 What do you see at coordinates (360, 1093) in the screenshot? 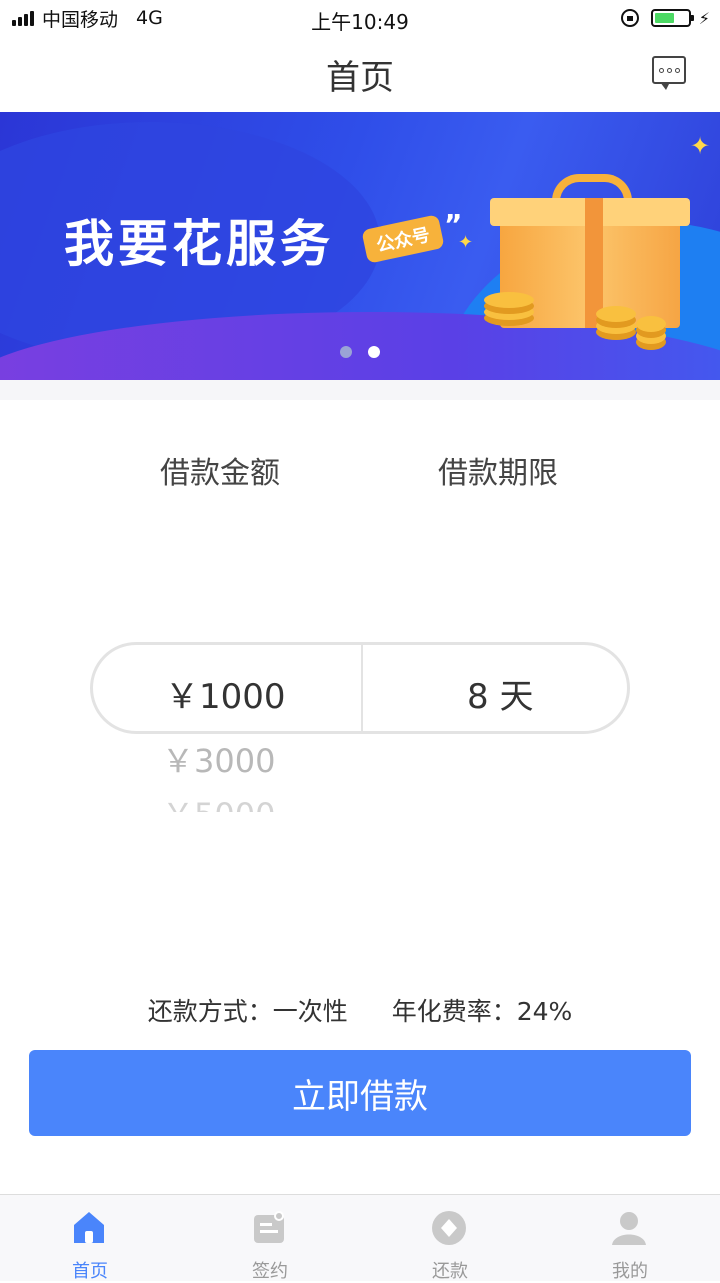
I see `borrow-now-button: 立即借款` at bounding box center [360, 1093].